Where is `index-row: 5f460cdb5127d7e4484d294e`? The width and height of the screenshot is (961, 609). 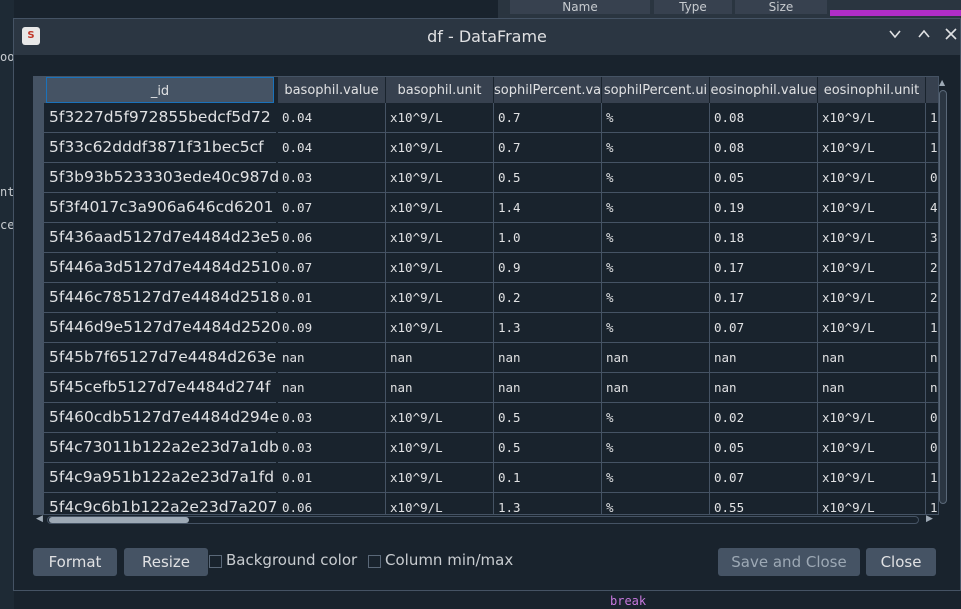 index-row: 5f460cdb5127d7e4484d294e is located at coordinates (156, 418).